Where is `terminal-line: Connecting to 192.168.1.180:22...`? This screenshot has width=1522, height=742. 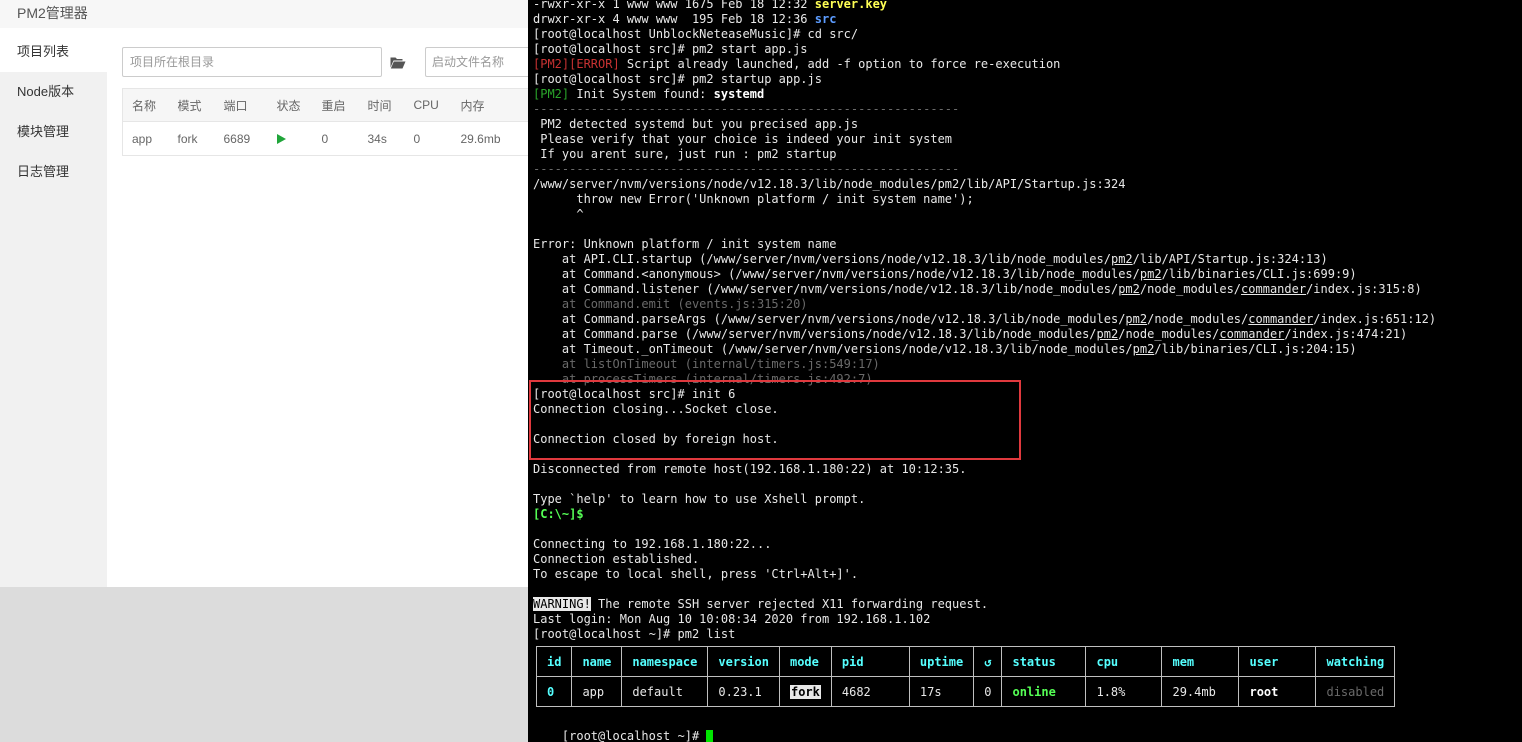
terminal-line: Connecting to 192.168.1.180:22... is located at coordinates (652, 544).